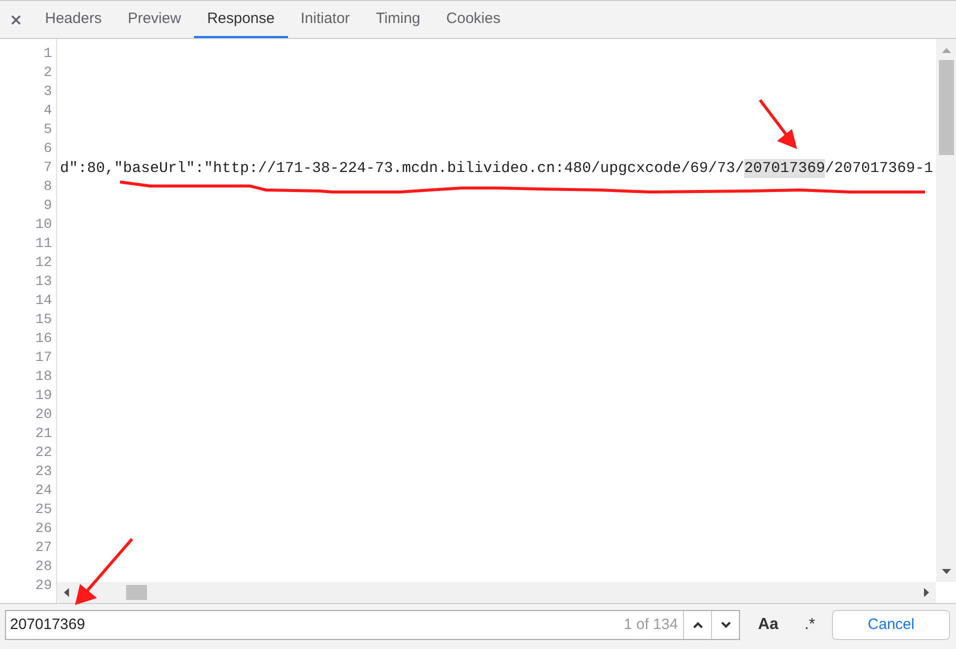  I want to click on chevron-down-icon, so click(725, 625).